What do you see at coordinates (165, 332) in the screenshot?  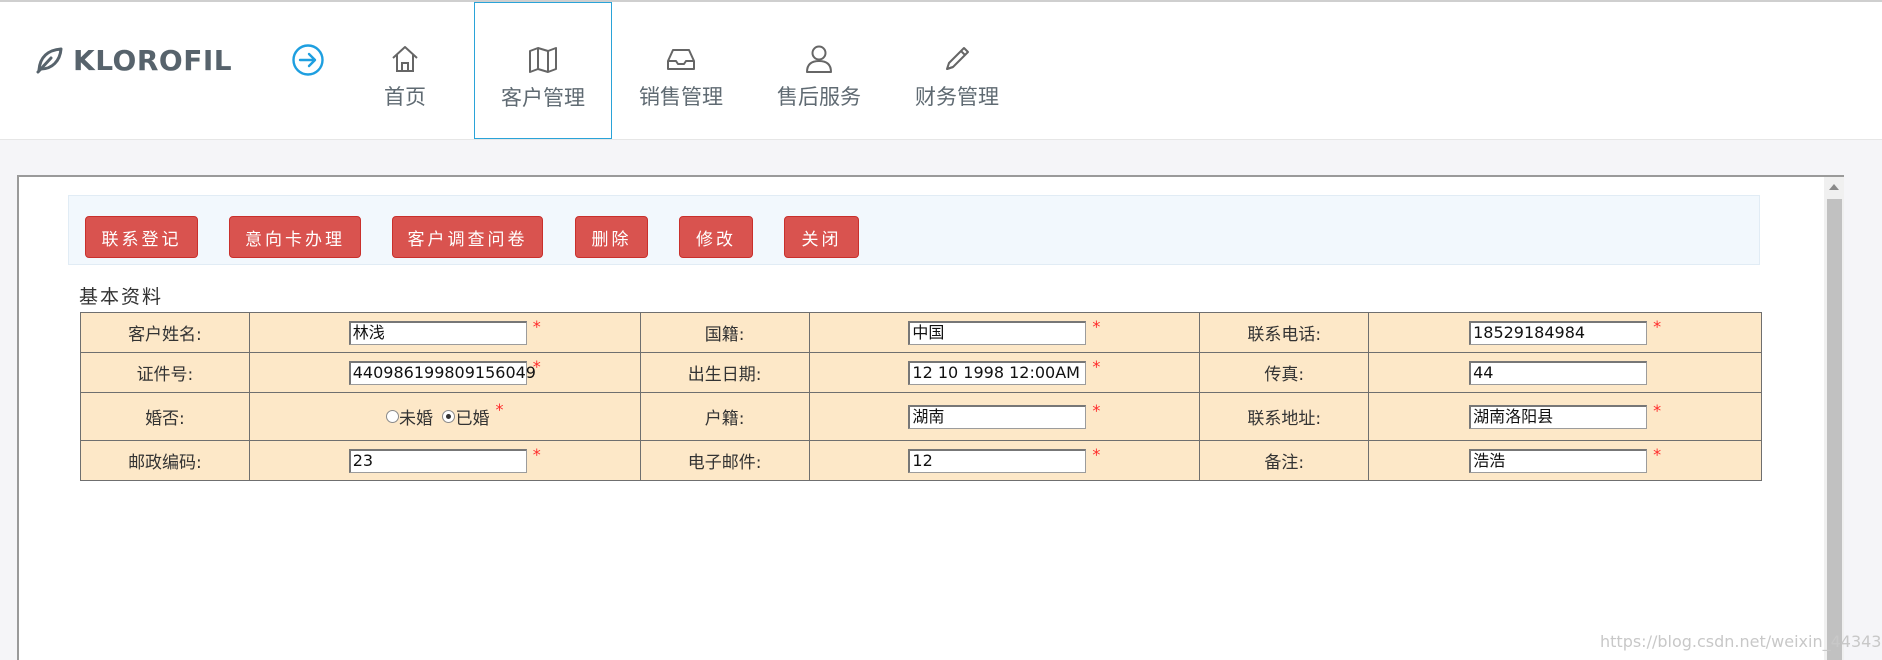 I see `name-label: 客户姓名:` at bounding box center [165, 332].